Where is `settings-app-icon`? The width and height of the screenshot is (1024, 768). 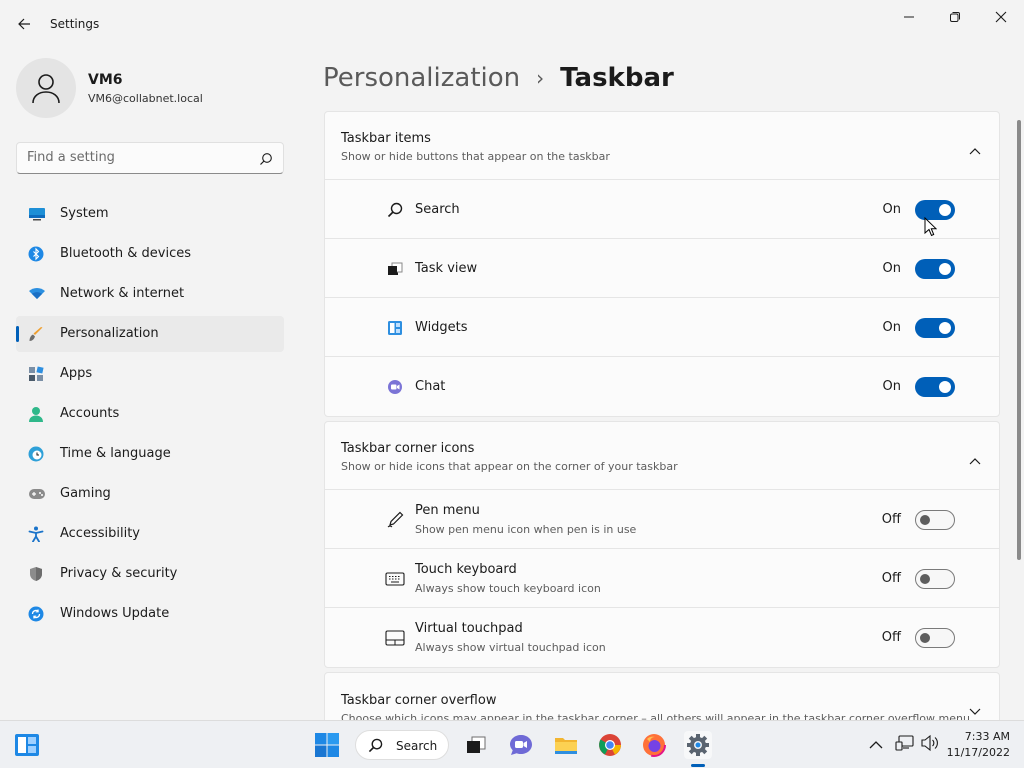
settings-app-icon is located at coordinates (698, 745).